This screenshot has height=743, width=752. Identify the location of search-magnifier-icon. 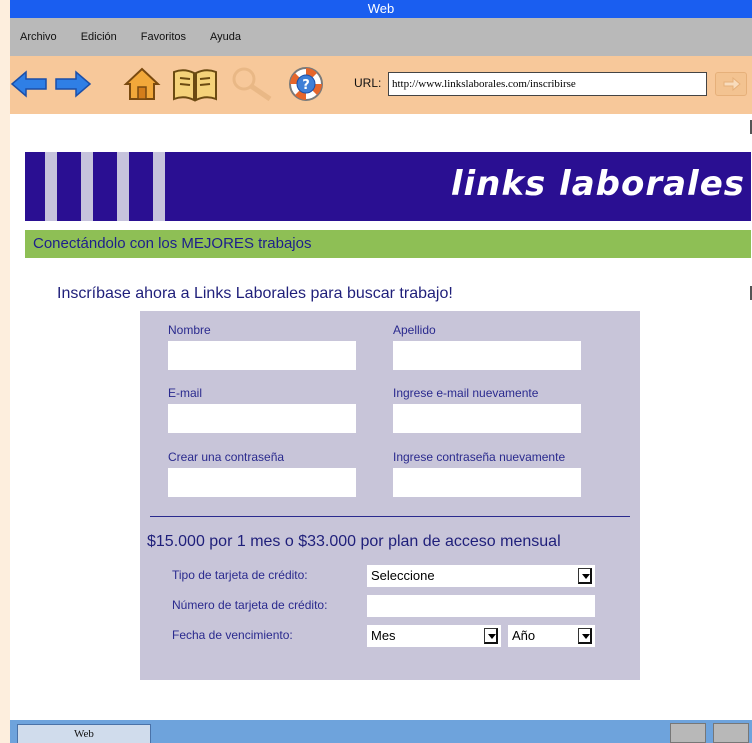
(253, 86).